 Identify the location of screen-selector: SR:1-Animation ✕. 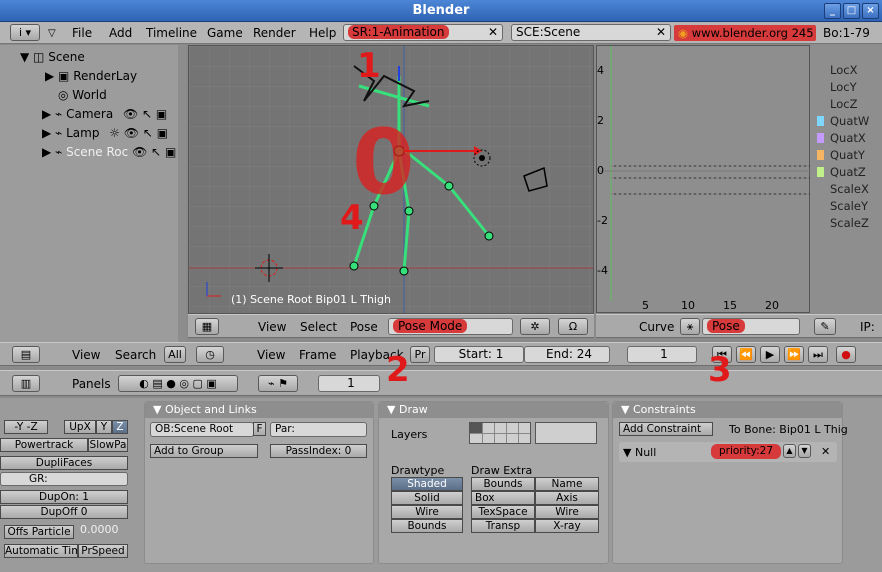
(423, 32).